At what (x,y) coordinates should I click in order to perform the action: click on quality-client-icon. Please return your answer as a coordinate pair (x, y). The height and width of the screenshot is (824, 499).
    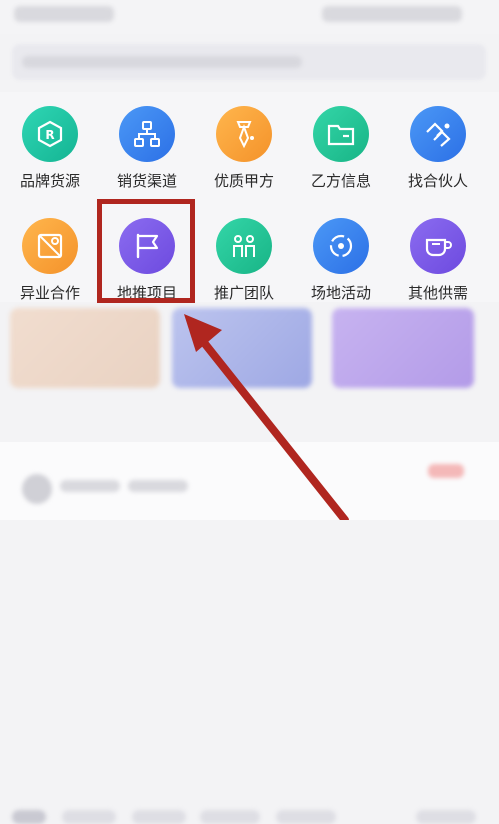
    Looking at the image, I should click on (244, 134).